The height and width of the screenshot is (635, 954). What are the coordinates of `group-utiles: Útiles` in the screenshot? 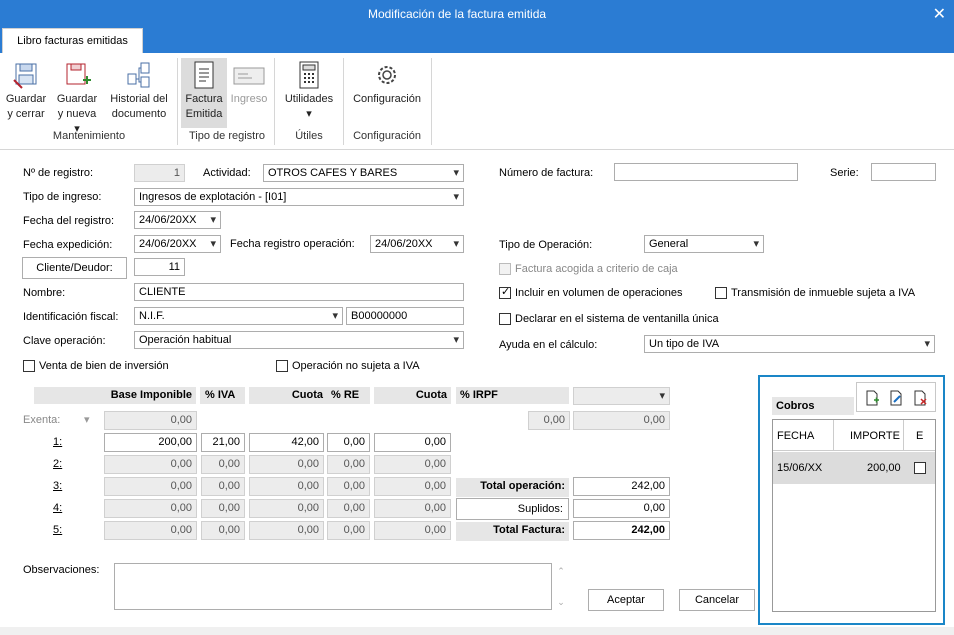 It's located at (309, 136).